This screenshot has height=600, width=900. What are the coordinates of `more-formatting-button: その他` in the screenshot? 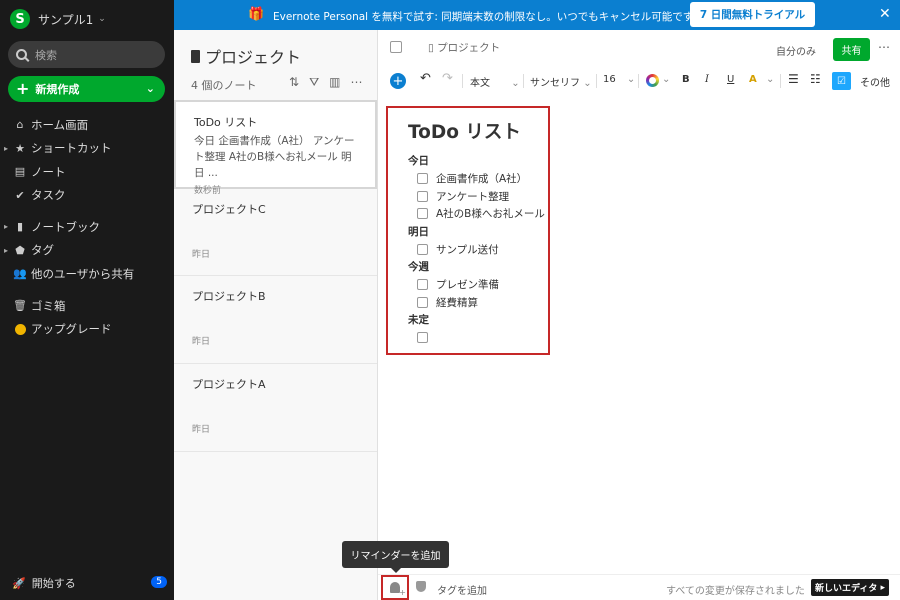 It's located at (875, 81).